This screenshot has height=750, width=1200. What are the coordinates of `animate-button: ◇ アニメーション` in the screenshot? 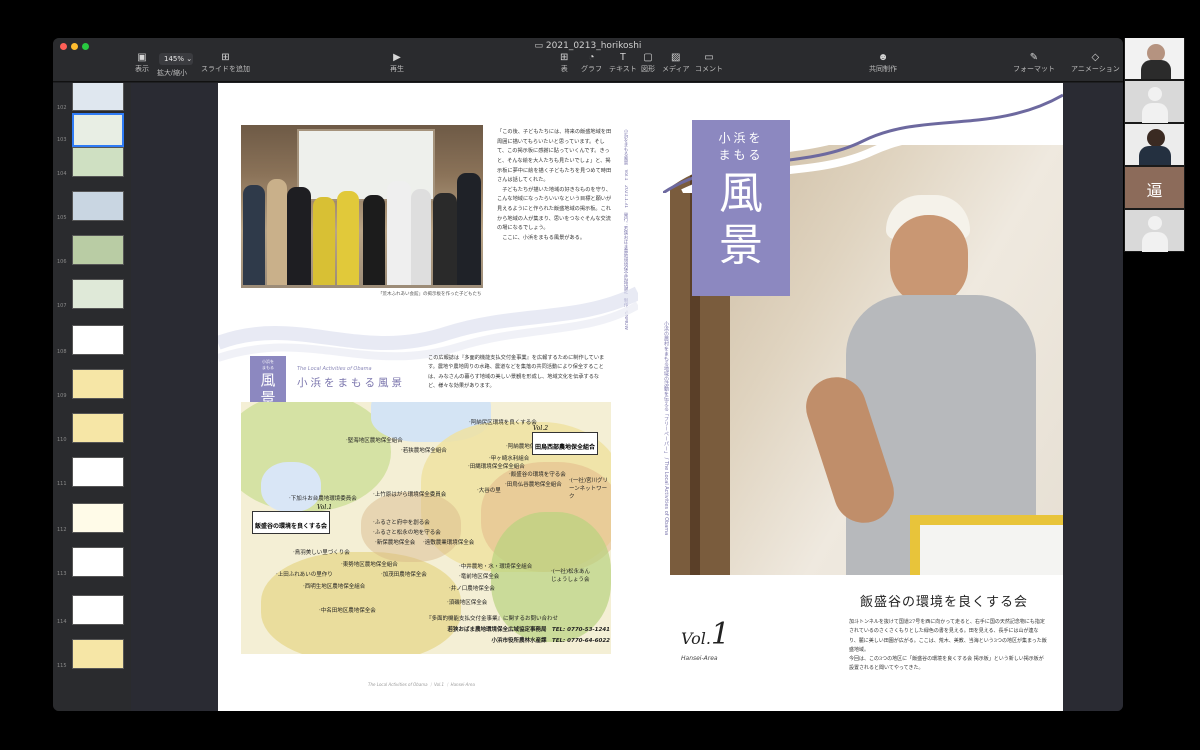 It's located at (1095, 63).